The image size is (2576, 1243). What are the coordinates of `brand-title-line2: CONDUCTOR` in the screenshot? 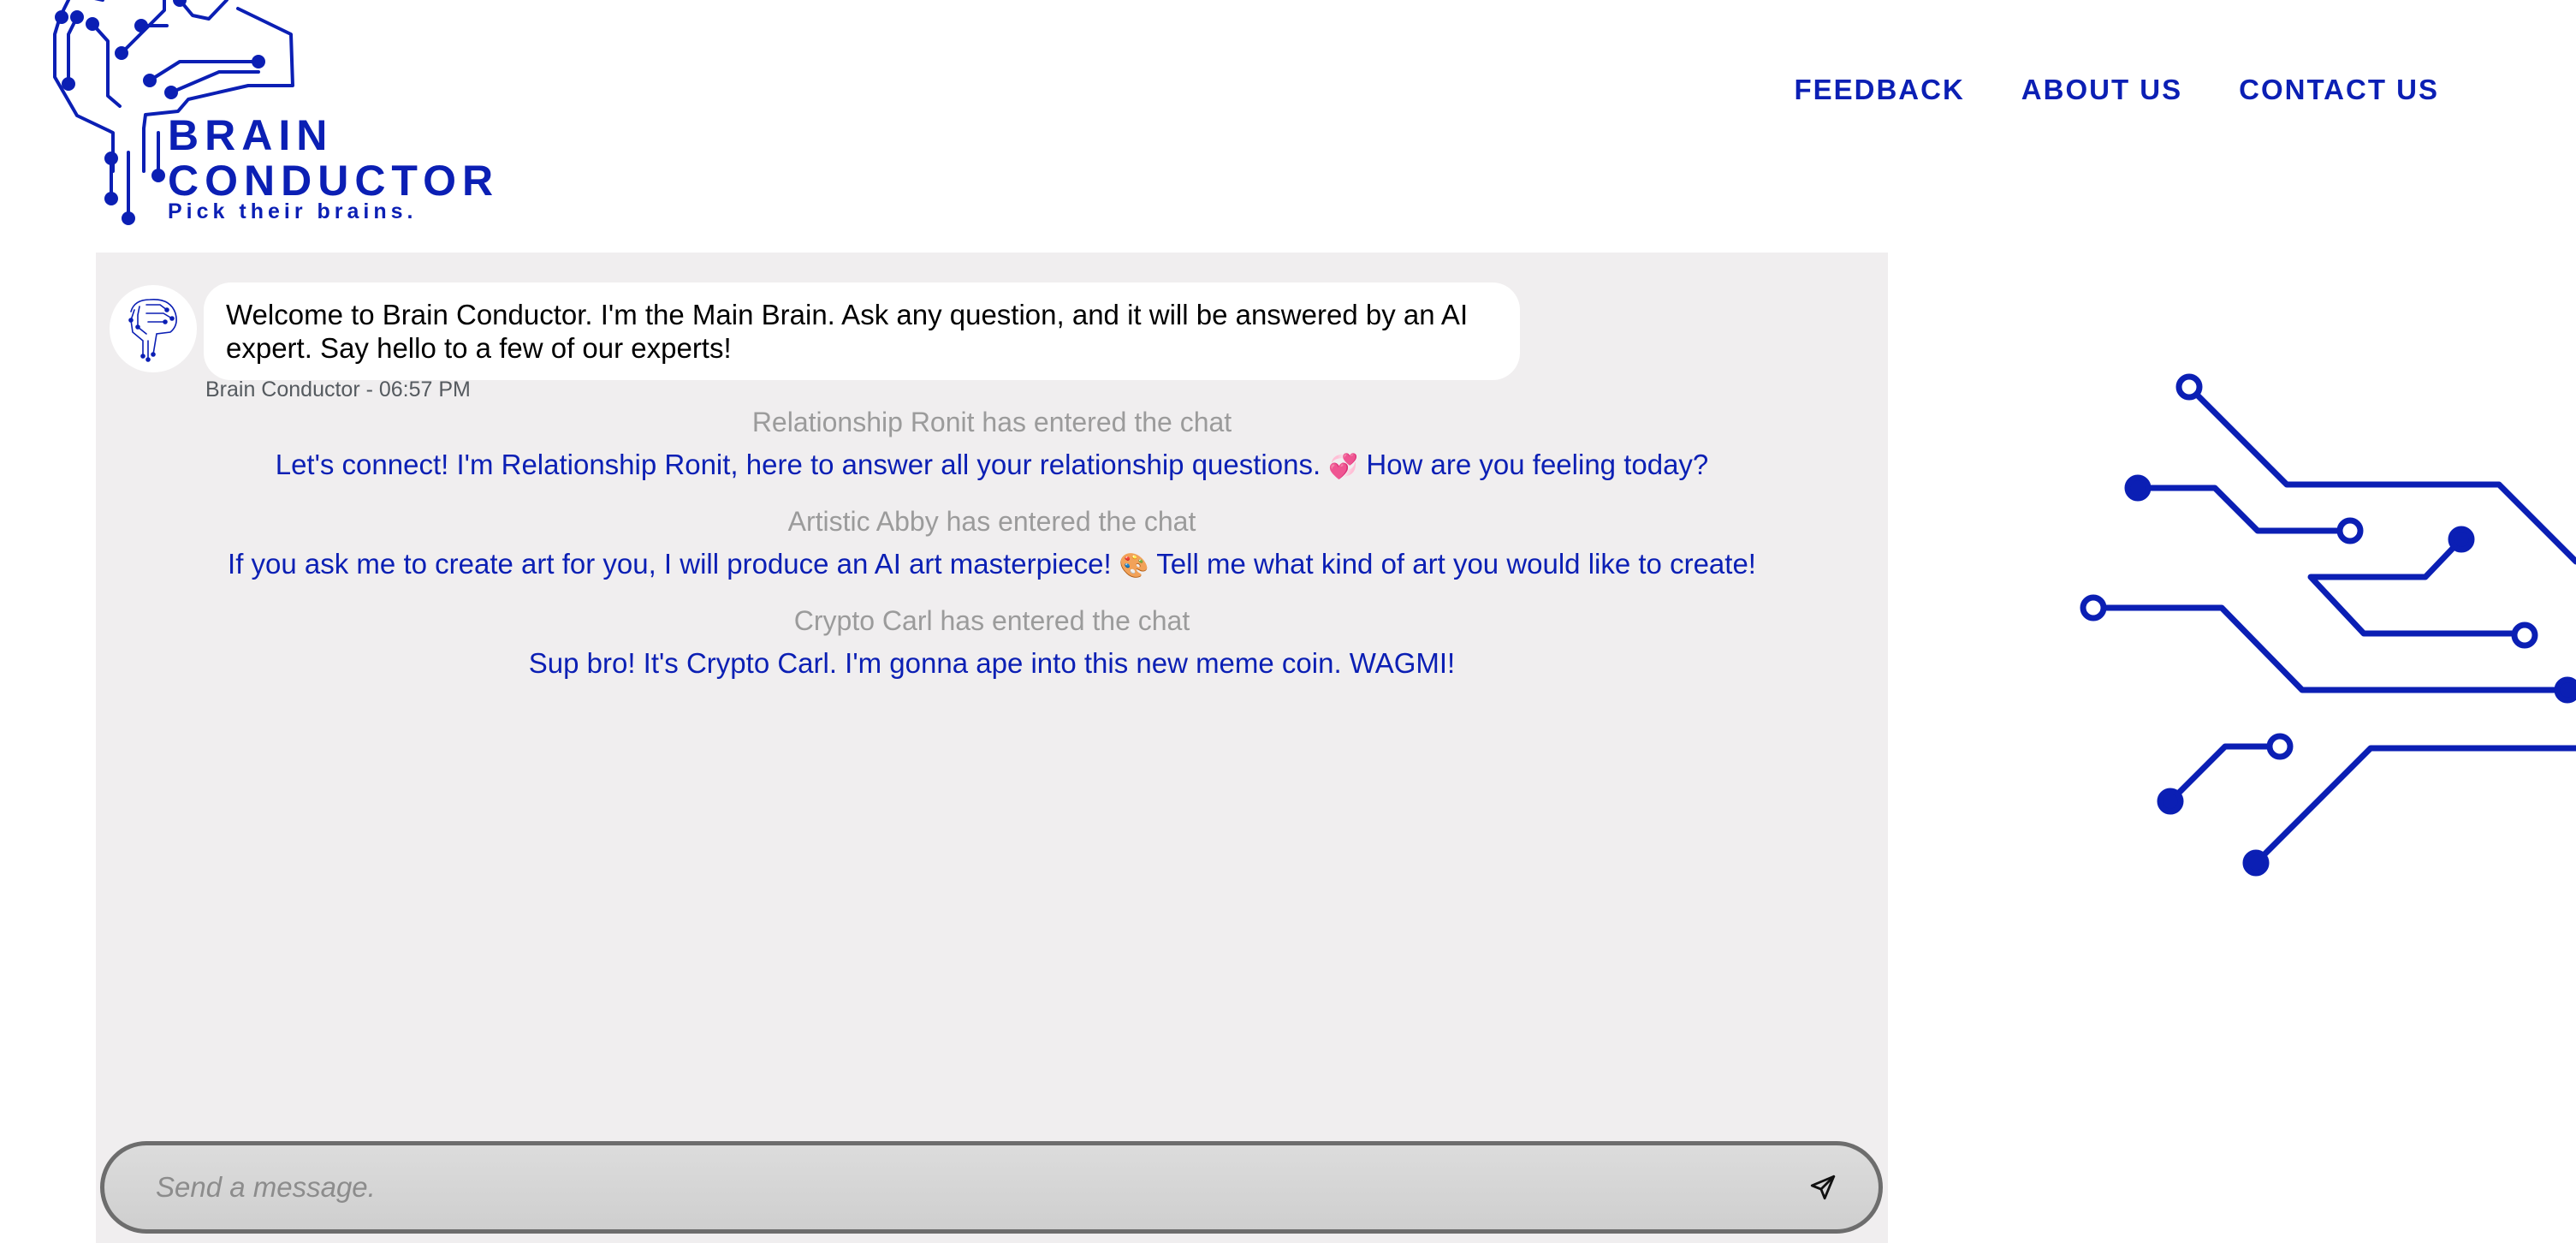 It's located at (334, 181).